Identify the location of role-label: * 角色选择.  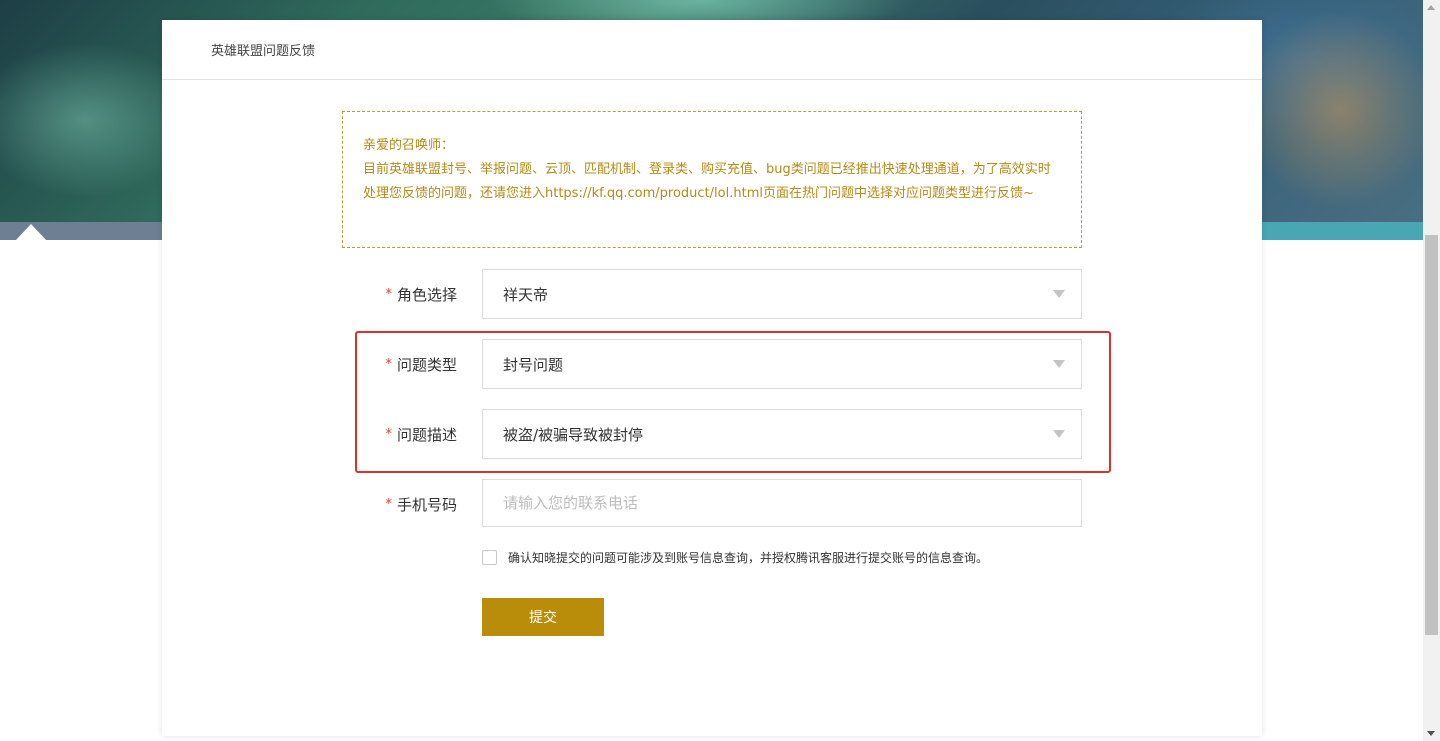
(399, 294).